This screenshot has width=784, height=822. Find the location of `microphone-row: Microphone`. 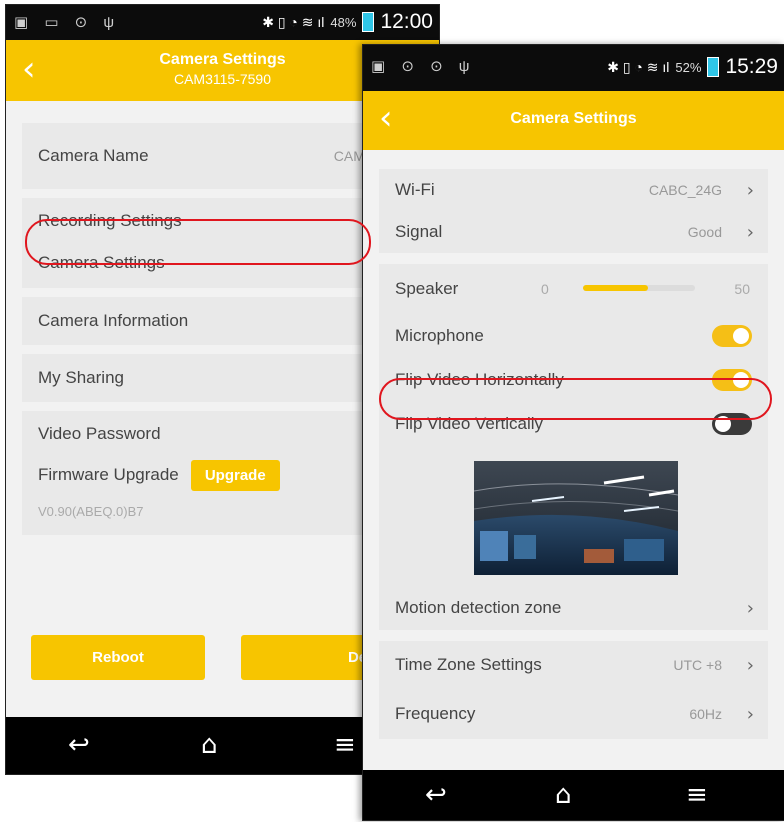

microphone-row: Microphone is located at coordinates (573, 336).